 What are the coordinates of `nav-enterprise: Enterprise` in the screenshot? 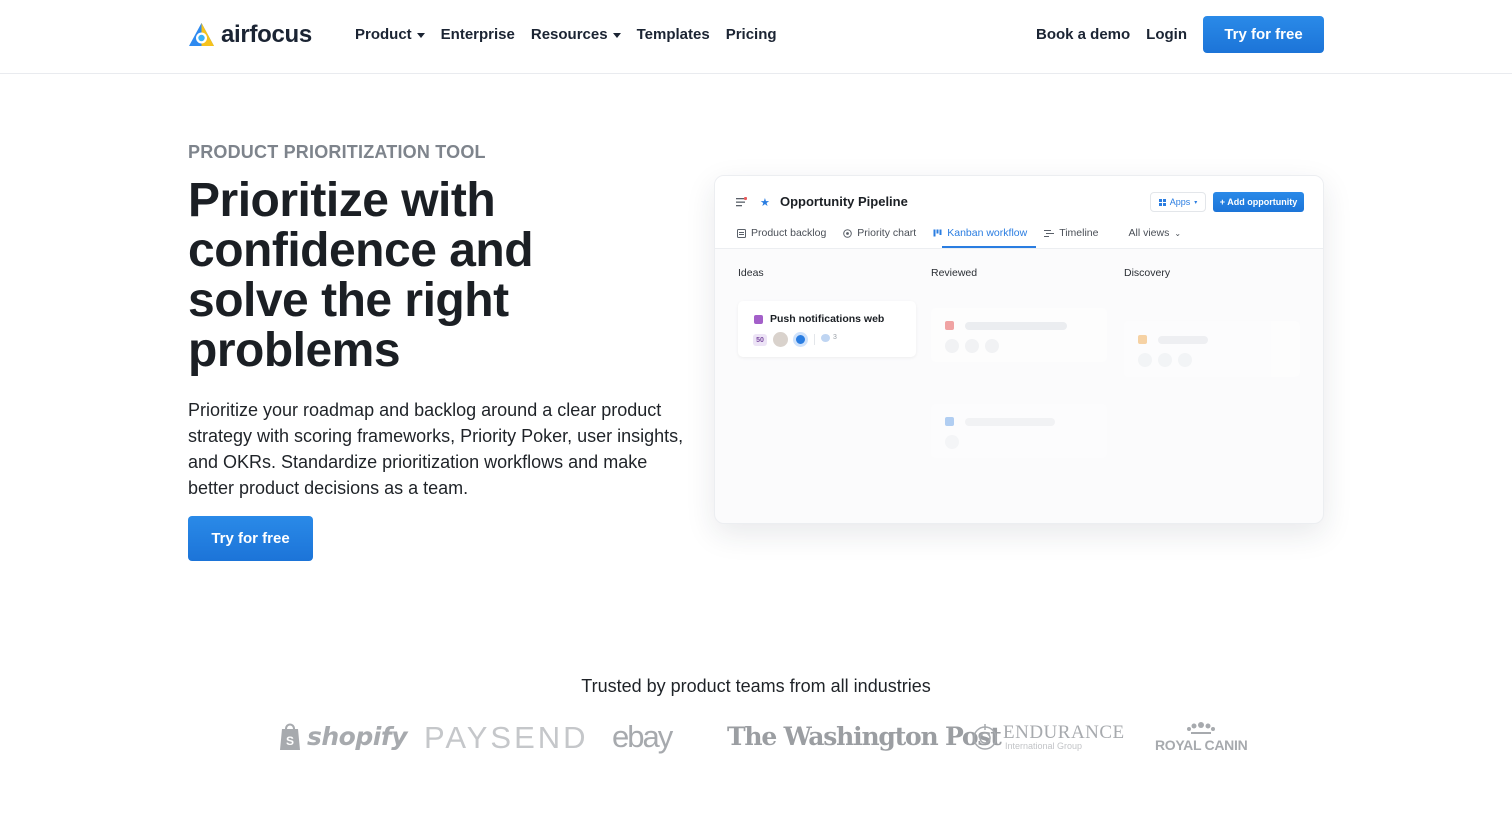 It's located at (478, 34).